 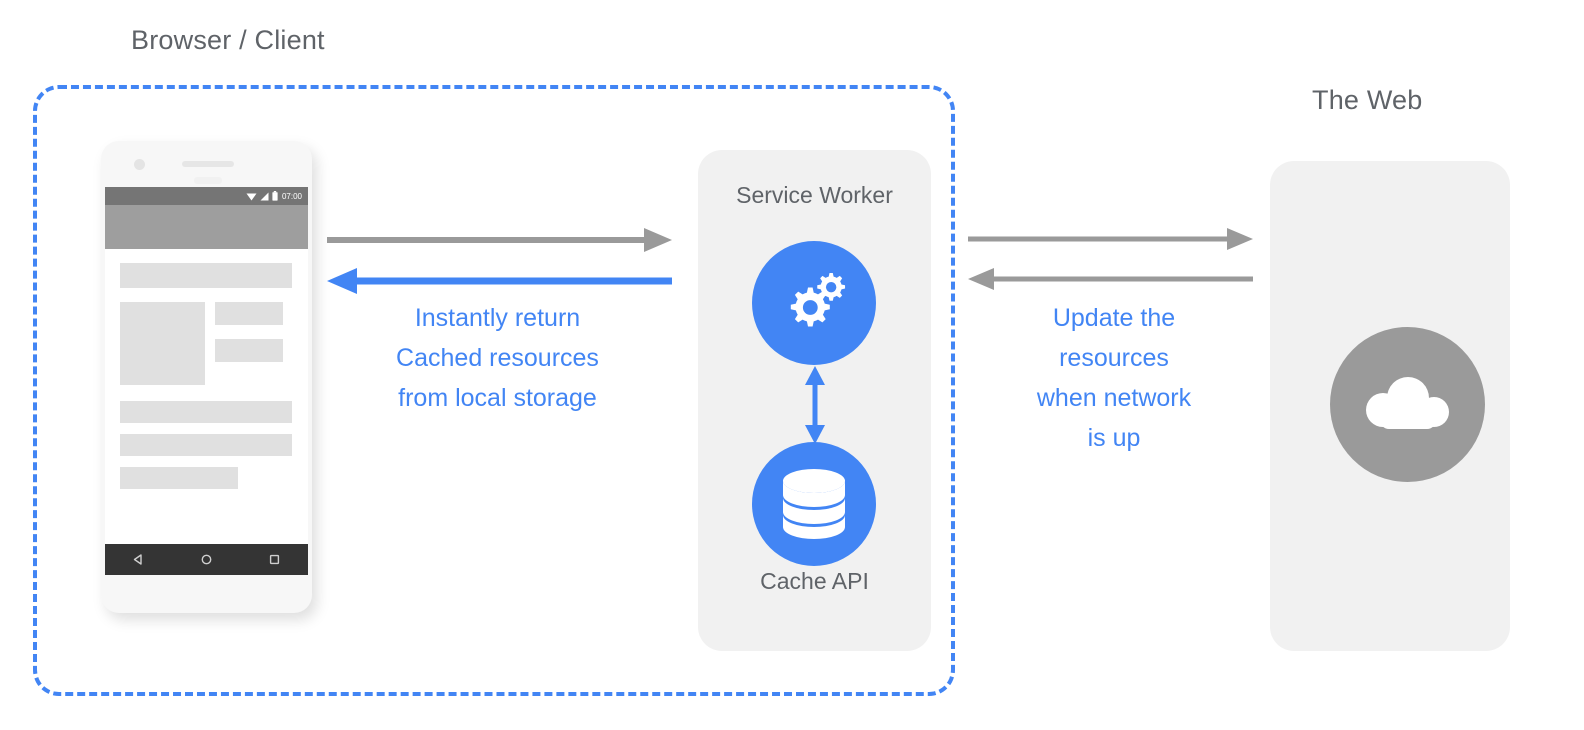 I want to click on recents-square-icon, so click(x=274, y=559).